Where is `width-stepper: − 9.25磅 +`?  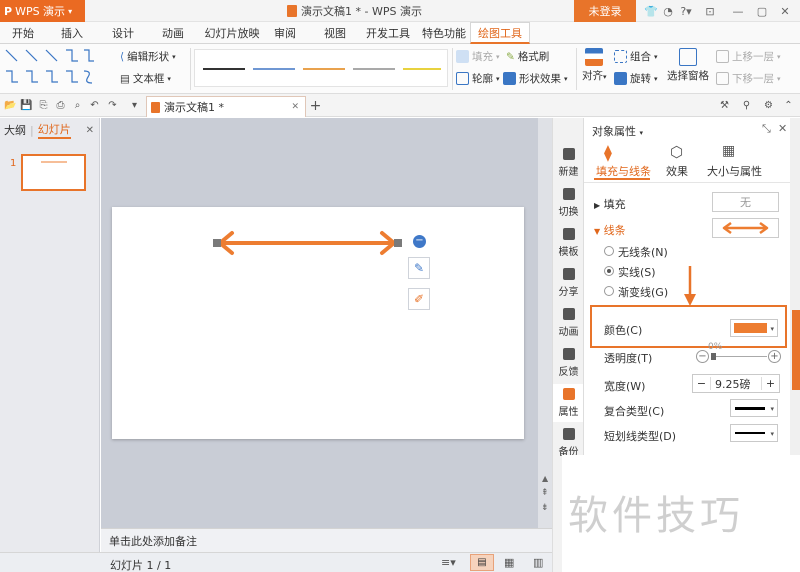 width-stepper: − 9.25磅 + is located at coordinates (736, 383).